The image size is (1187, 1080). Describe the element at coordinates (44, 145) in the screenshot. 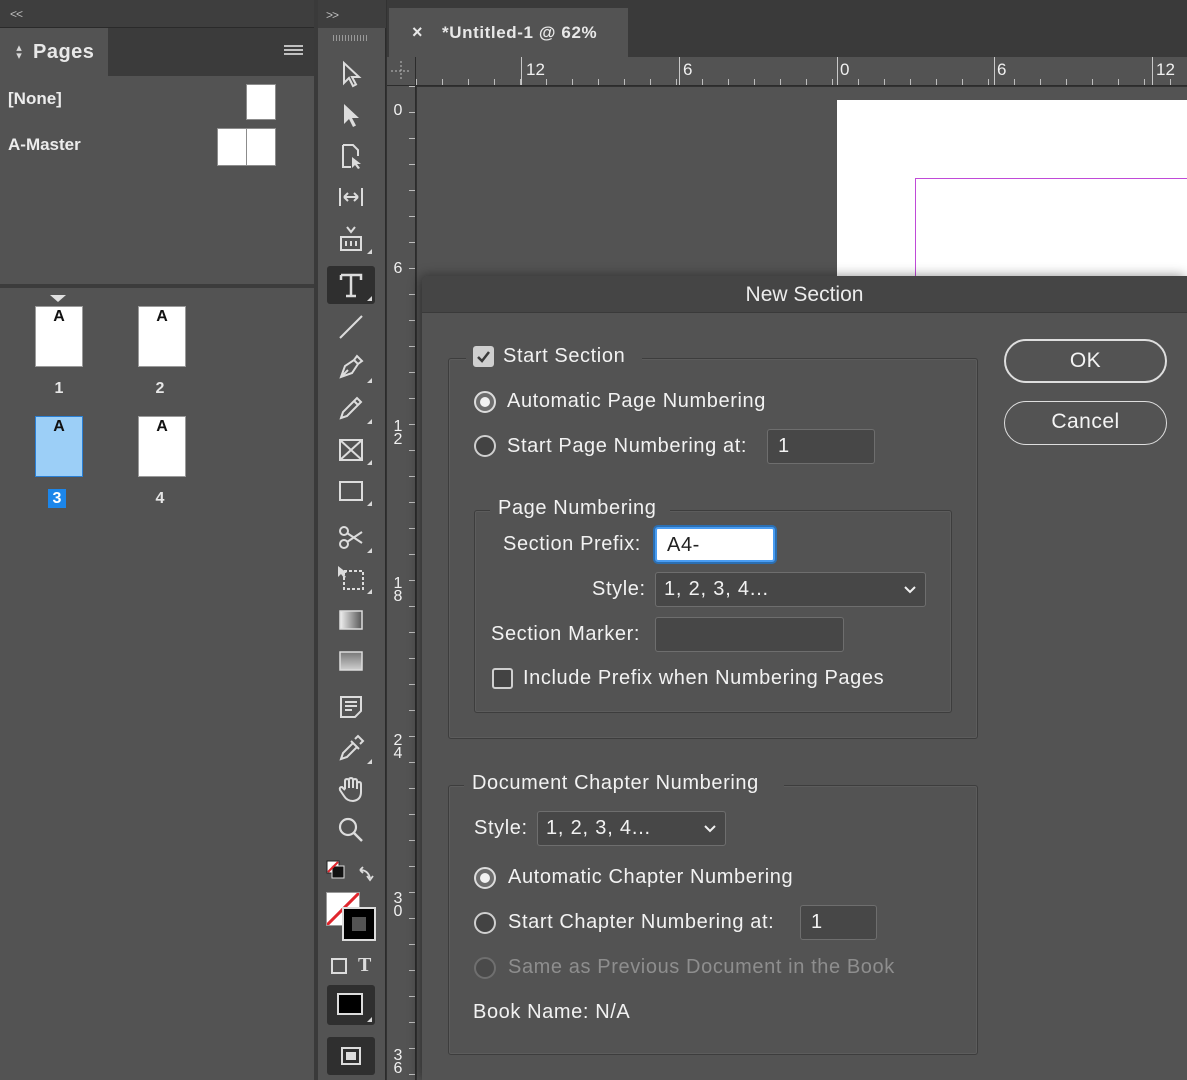

I see `master-a-label: A-Master` at that location.